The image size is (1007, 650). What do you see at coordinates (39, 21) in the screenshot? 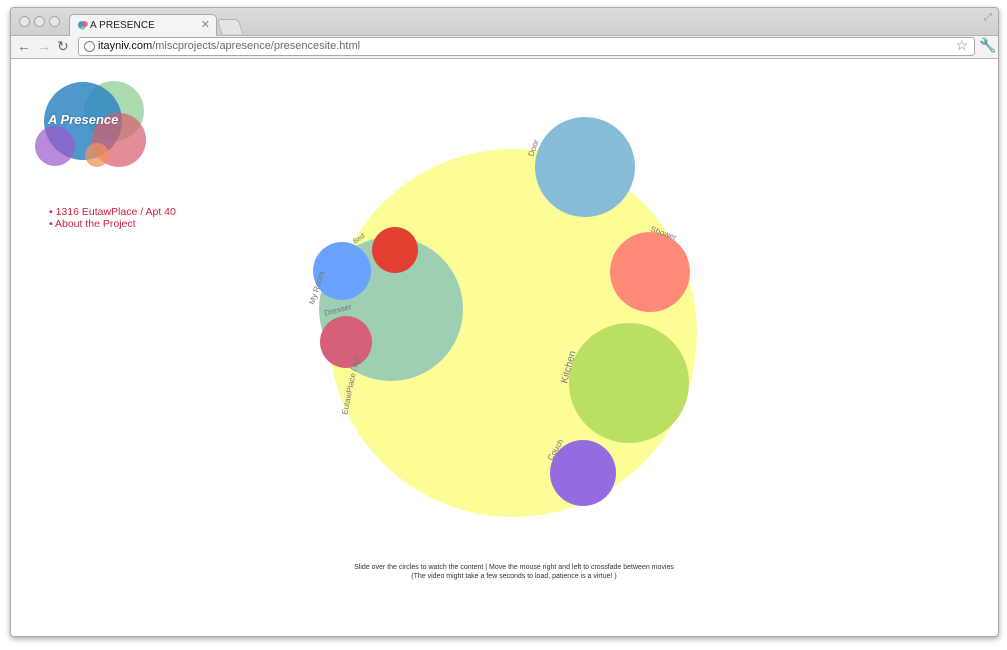
I see `minimize-window-button` at bounding box center [39, 21].